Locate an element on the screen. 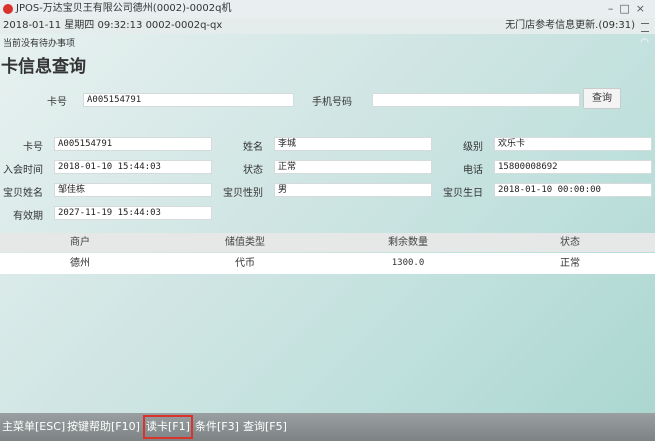 This screenshot has height=441, width=655. baby-birthday-label: 宝贝生日 is located at coordinates (463, 193).